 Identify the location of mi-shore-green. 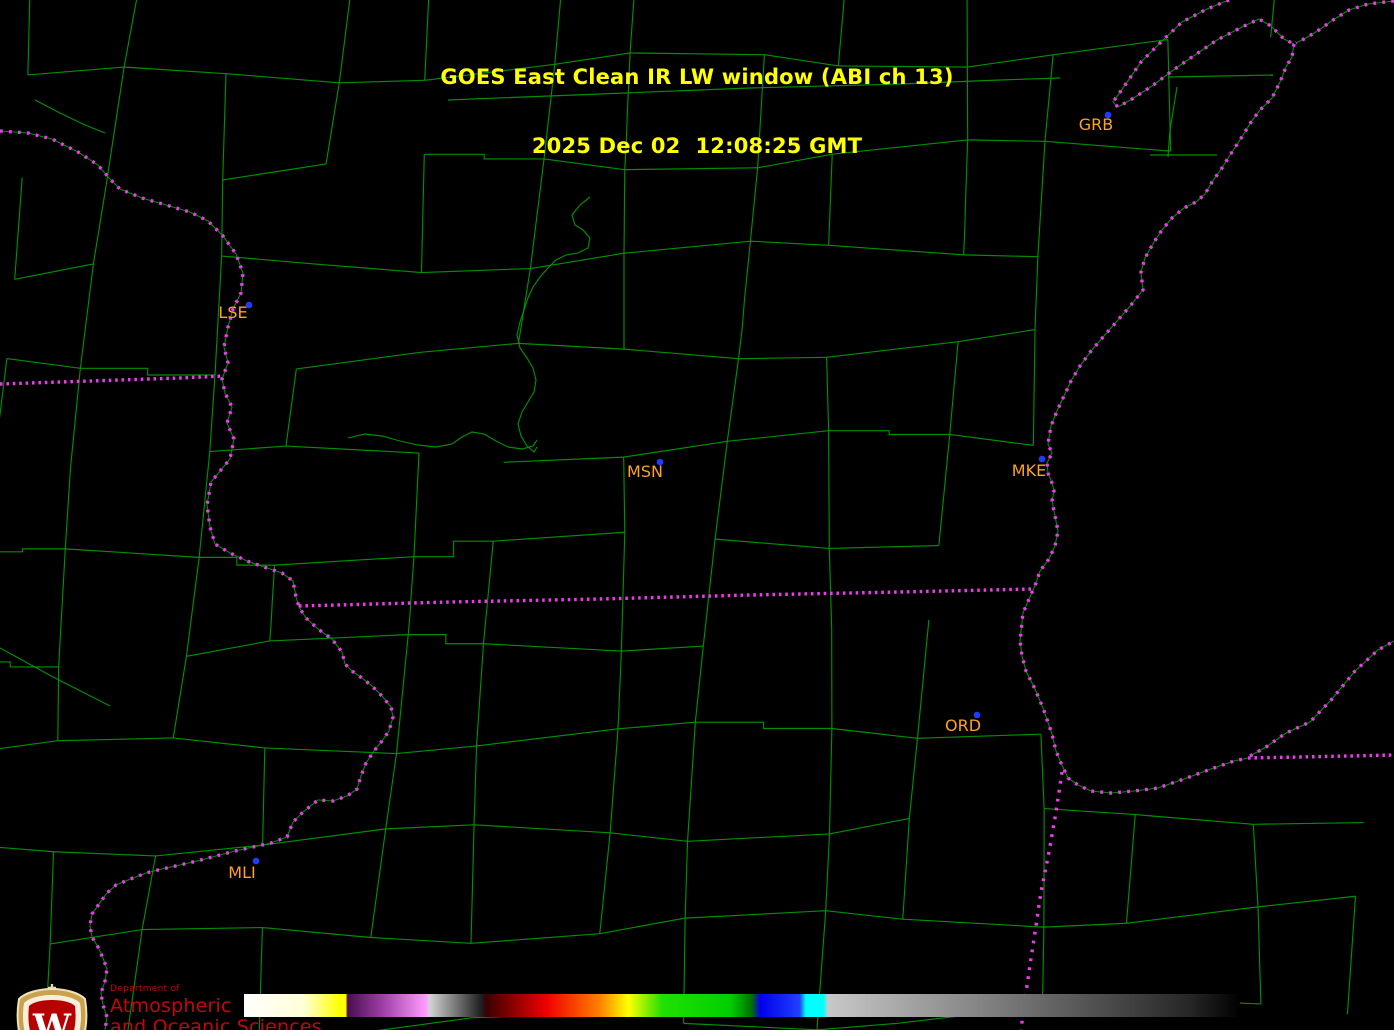
(1321, 698).